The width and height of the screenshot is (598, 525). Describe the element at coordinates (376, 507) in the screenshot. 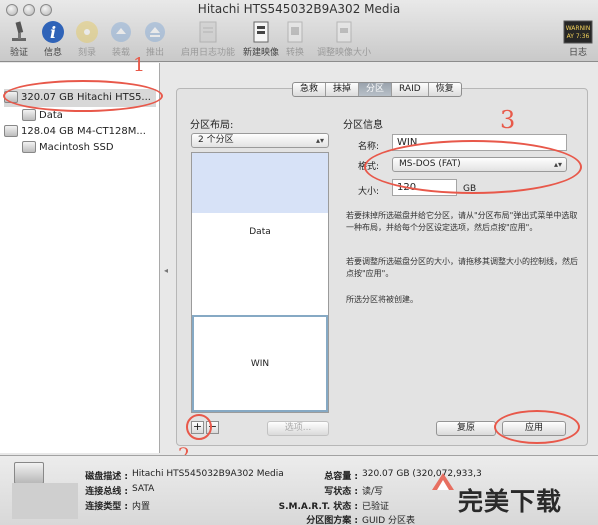

I see `smart-status-value: 已验证` at that location.